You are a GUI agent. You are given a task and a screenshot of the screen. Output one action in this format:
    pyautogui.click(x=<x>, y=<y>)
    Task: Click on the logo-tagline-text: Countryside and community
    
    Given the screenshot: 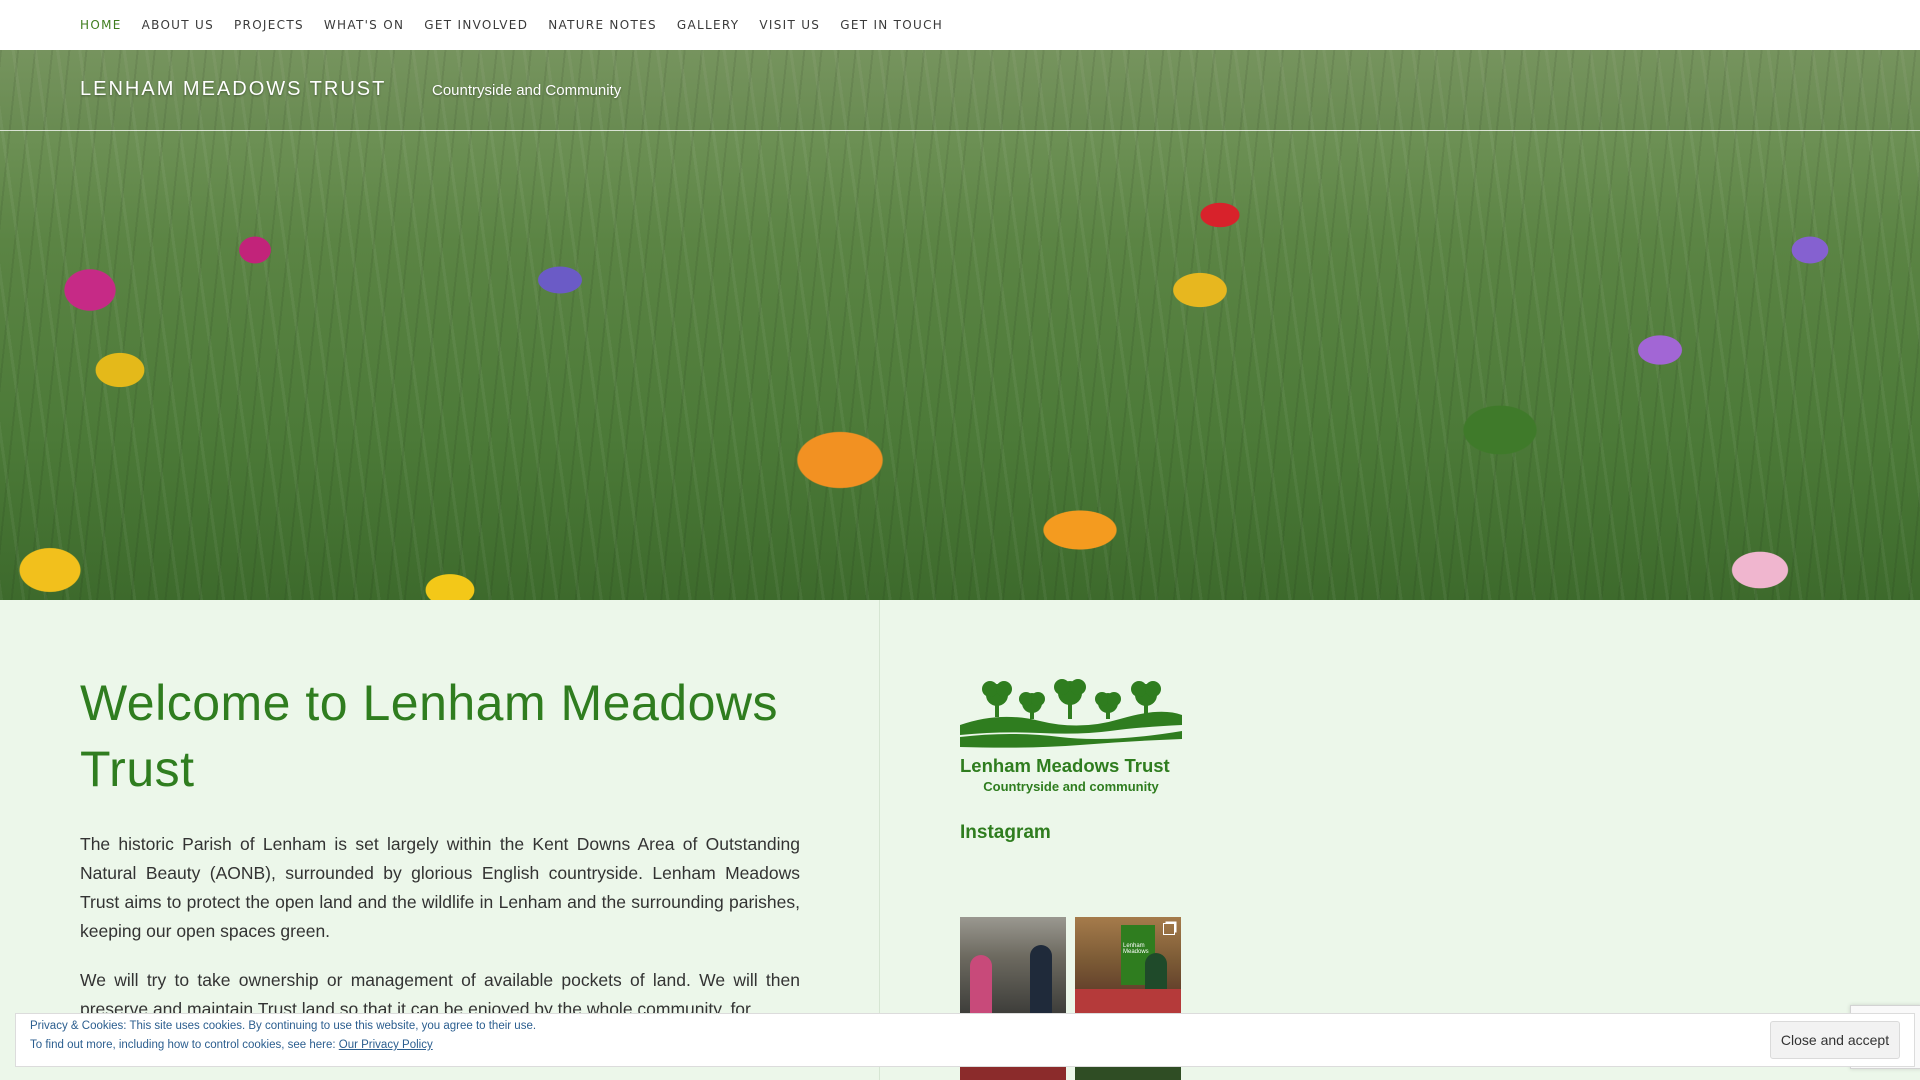 What is the action you would take?
    pyautogui.click(x=1071, y=786)
    